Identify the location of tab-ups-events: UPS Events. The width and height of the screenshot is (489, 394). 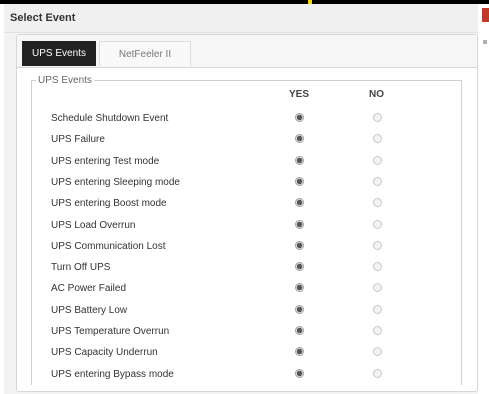
(59, 53).